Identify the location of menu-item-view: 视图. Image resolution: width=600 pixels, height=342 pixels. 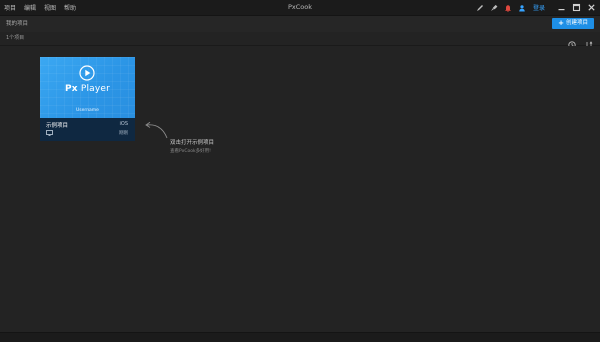
(50, 7).